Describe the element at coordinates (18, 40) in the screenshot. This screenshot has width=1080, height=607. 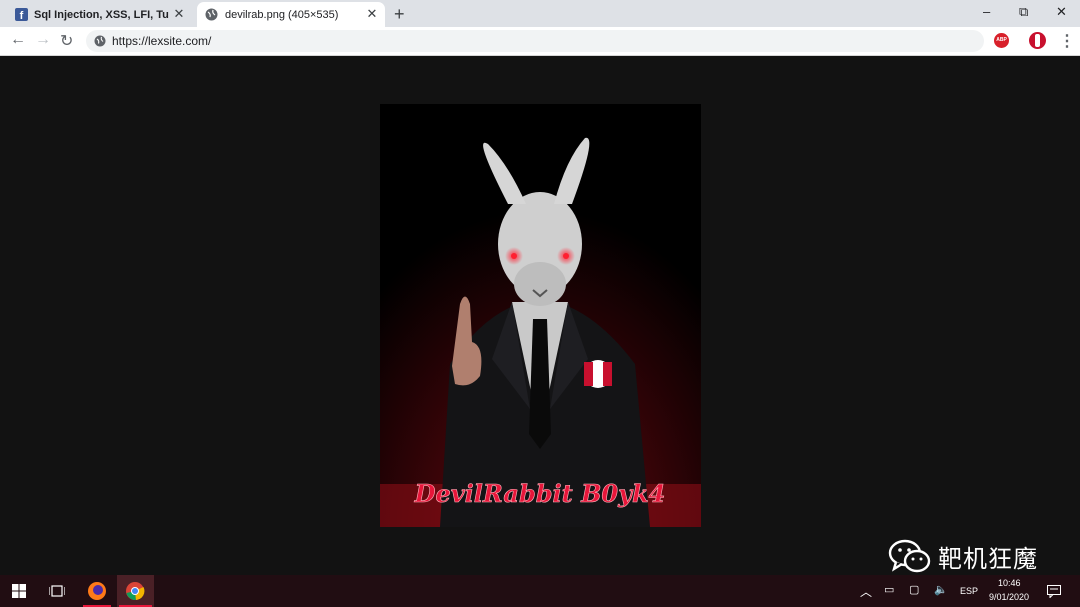
I see `back-arrow-icon: ←` at that location.